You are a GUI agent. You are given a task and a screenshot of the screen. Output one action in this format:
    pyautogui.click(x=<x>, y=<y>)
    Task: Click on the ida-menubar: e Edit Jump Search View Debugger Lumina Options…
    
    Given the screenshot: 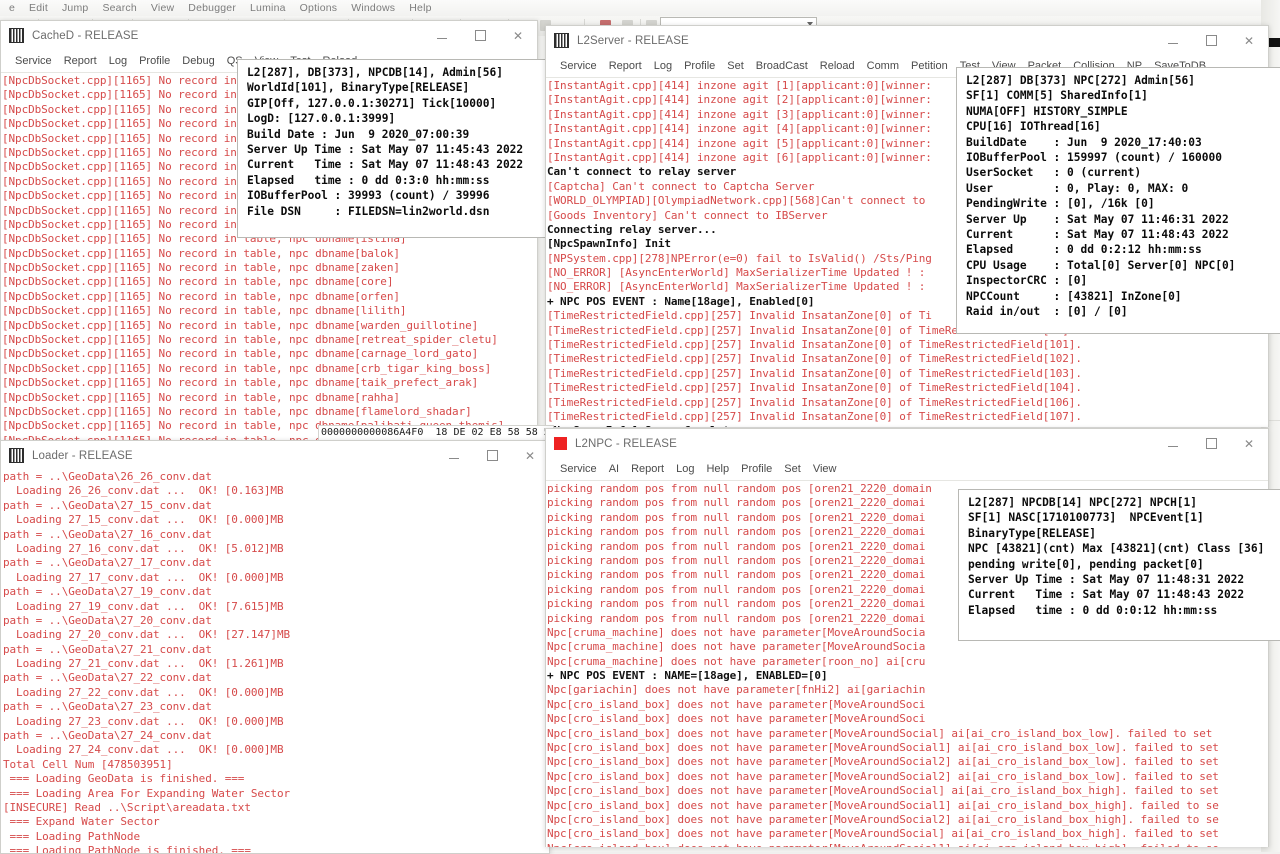 What is the action you would take?
    pyautogui.click(x=640, y=8)
    